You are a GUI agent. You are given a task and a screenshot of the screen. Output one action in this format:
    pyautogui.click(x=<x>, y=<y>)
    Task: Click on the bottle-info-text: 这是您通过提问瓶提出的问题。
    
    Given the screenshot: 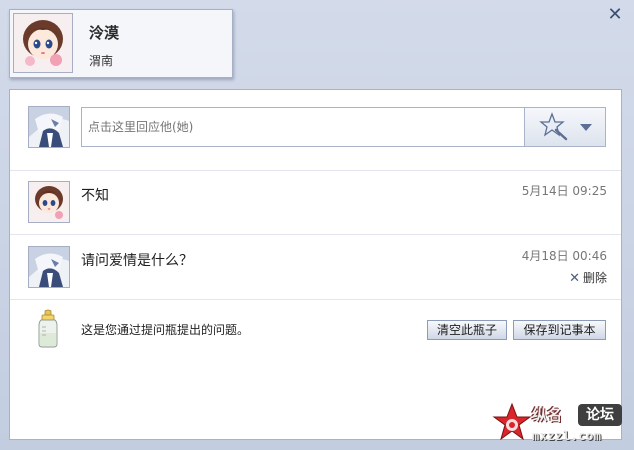 What is the action you would take?
    pyautogui.click(x=165, y=330)
    